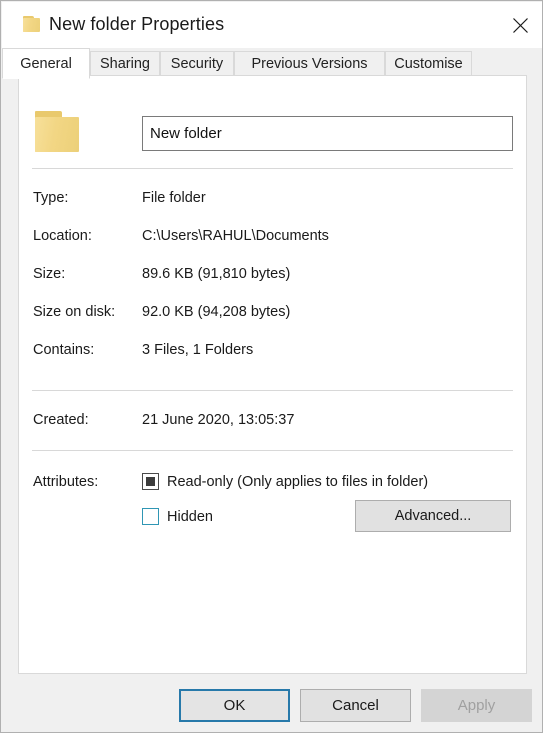 This screenshot has width=543, height=733. I want to click on size-value: 89.6 KB (91,810 bytes), so click(216, 274).